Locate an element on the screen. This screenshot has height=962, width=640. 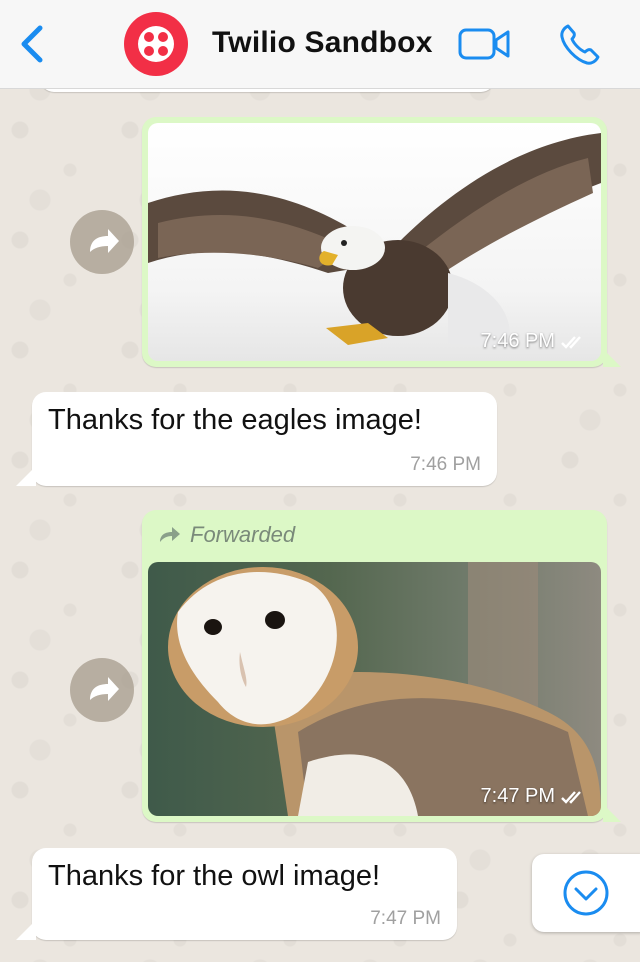
chevron-left-icon is located at coordinates (32, 44).